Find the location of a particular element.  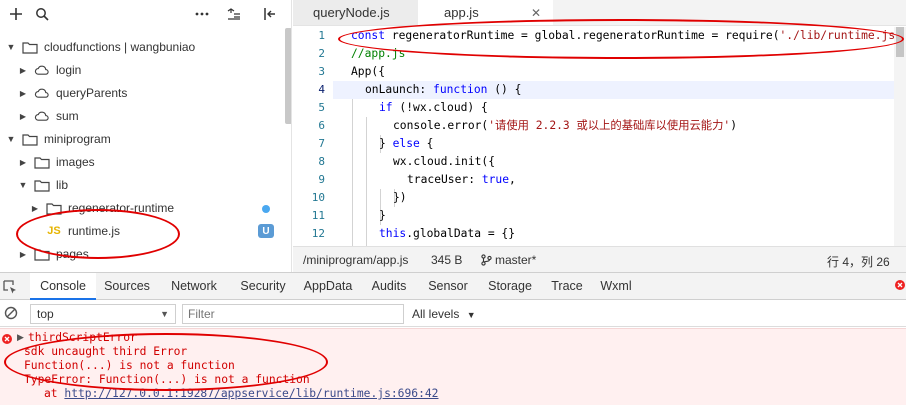

line-number: 11 is located at coordinates (318, 215).